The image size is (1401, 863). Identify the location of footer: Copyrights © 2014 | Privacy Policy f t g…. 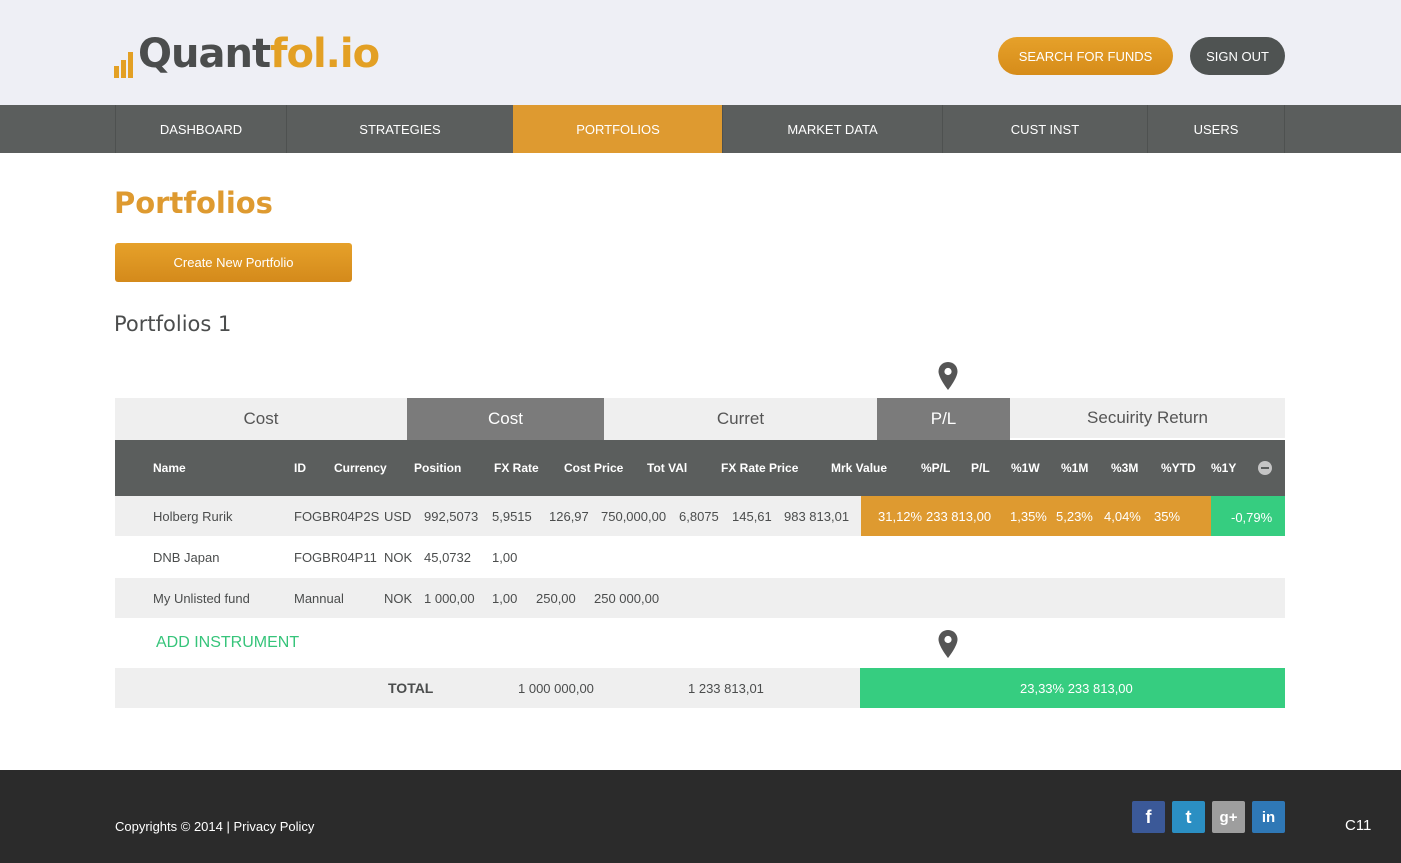
(700, 816).